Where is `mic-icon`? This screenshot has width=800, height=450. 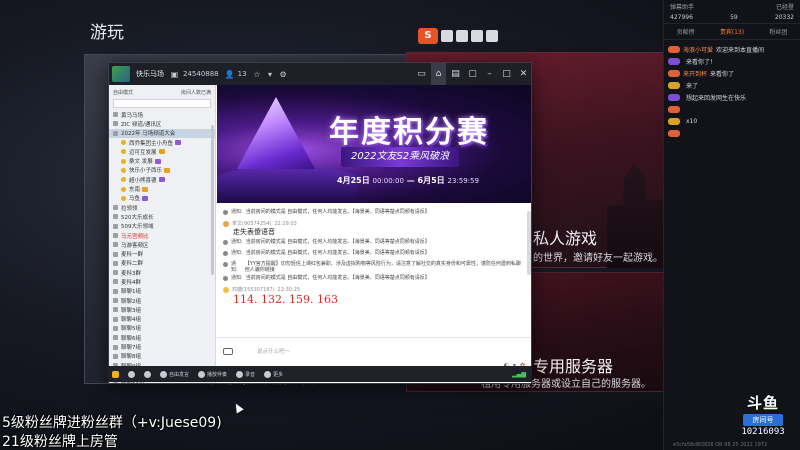 mic-icon is located at coordinates (462, 36).